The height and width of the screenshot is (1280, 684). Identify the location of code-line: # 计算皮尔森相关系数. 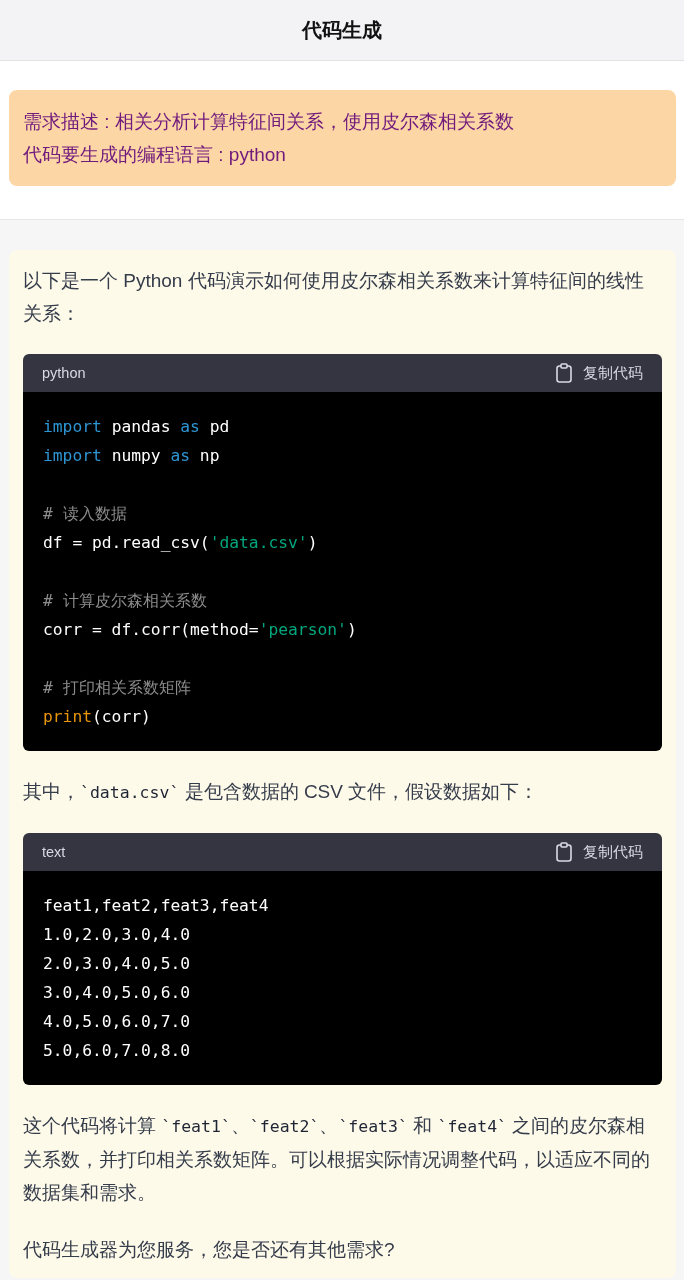
(125, 601).